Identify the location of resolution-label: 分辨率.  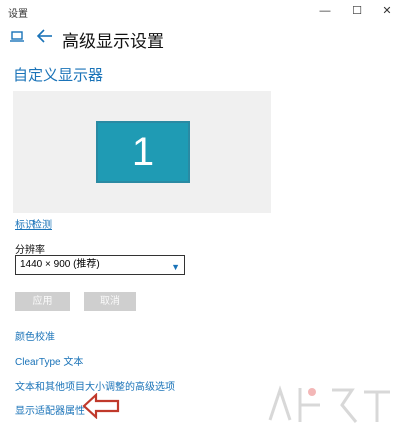
(30, 250).